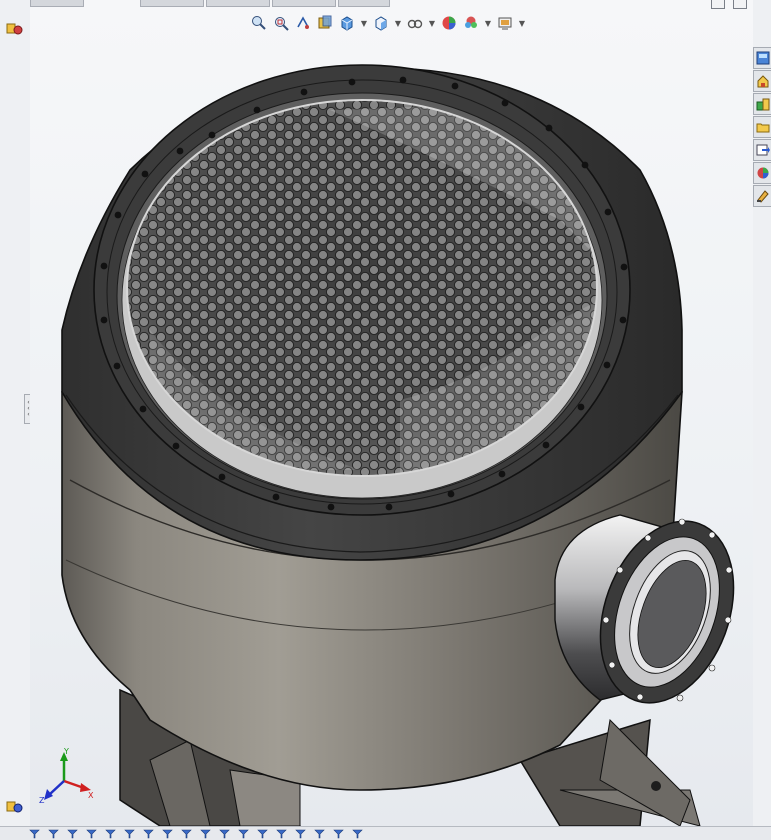 This screenshot has height=840, width=771. Describe the element at coordinates (415, 23) in the screenshot. I see `hide-show-icon` at that location.